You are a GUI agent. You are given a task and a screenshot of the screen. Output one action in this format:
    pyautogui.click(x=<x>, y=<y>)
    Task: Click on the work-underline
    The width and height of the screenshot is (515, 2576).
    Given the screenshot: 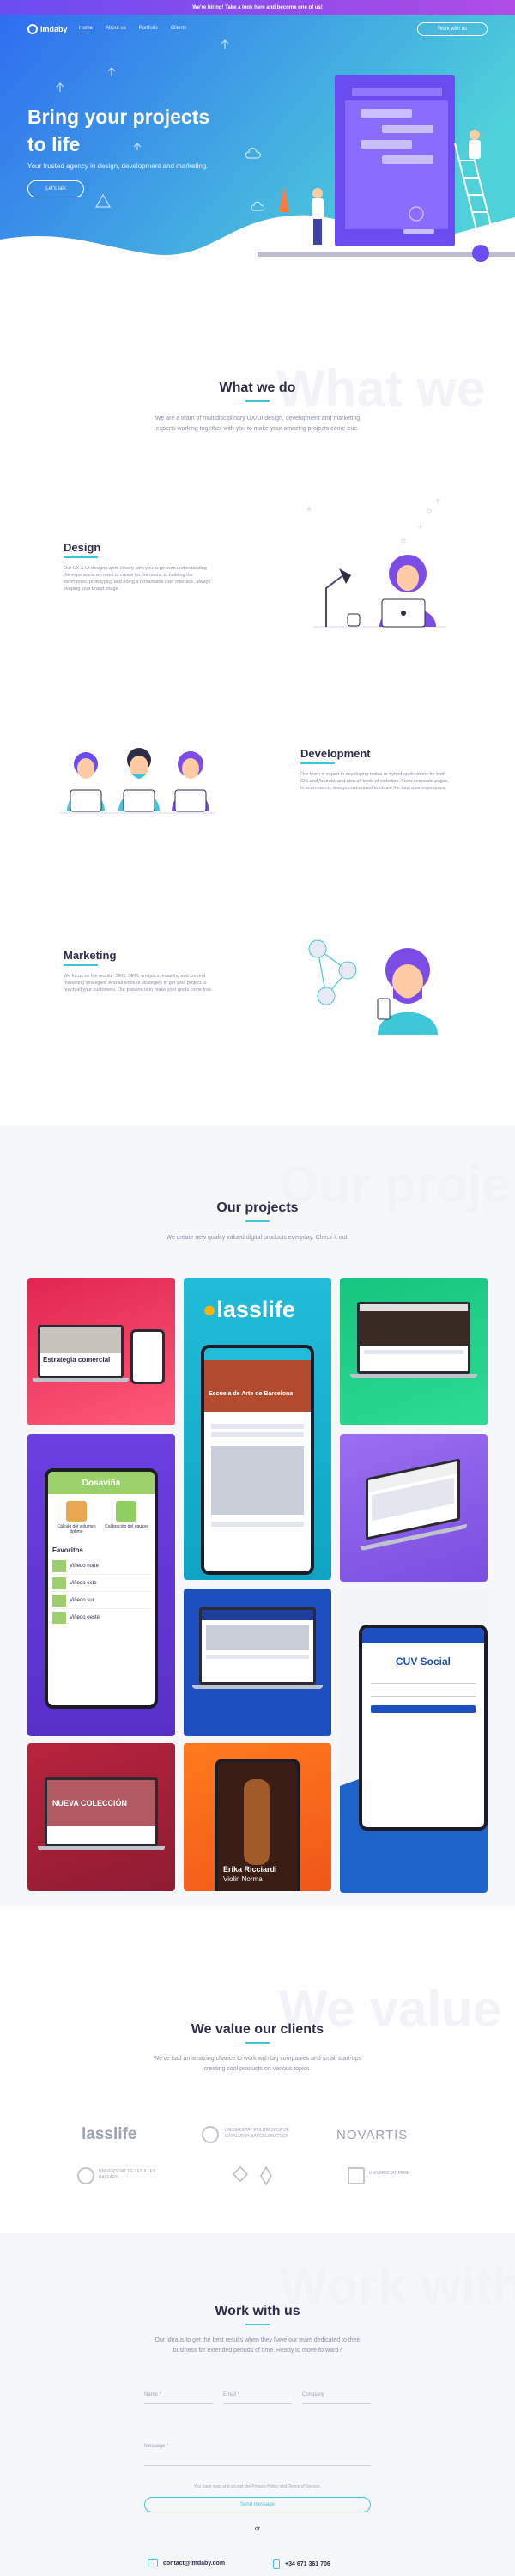 What is the action you would take?
    pyautogui.click(x=257, y=2324)
    